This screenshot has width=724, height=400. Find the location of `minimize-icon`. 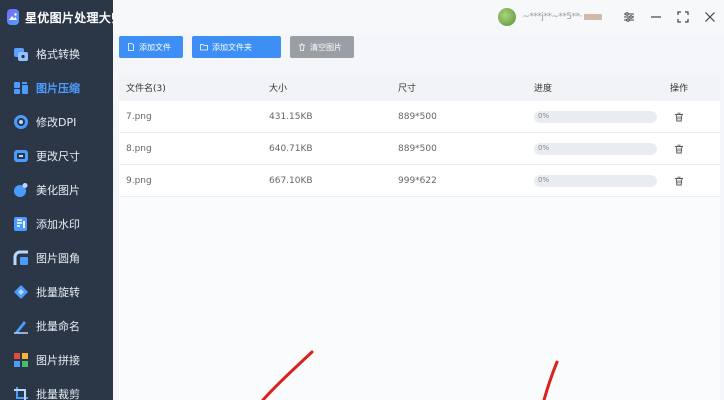

minimize-icon is located at coordinates (656, 17).